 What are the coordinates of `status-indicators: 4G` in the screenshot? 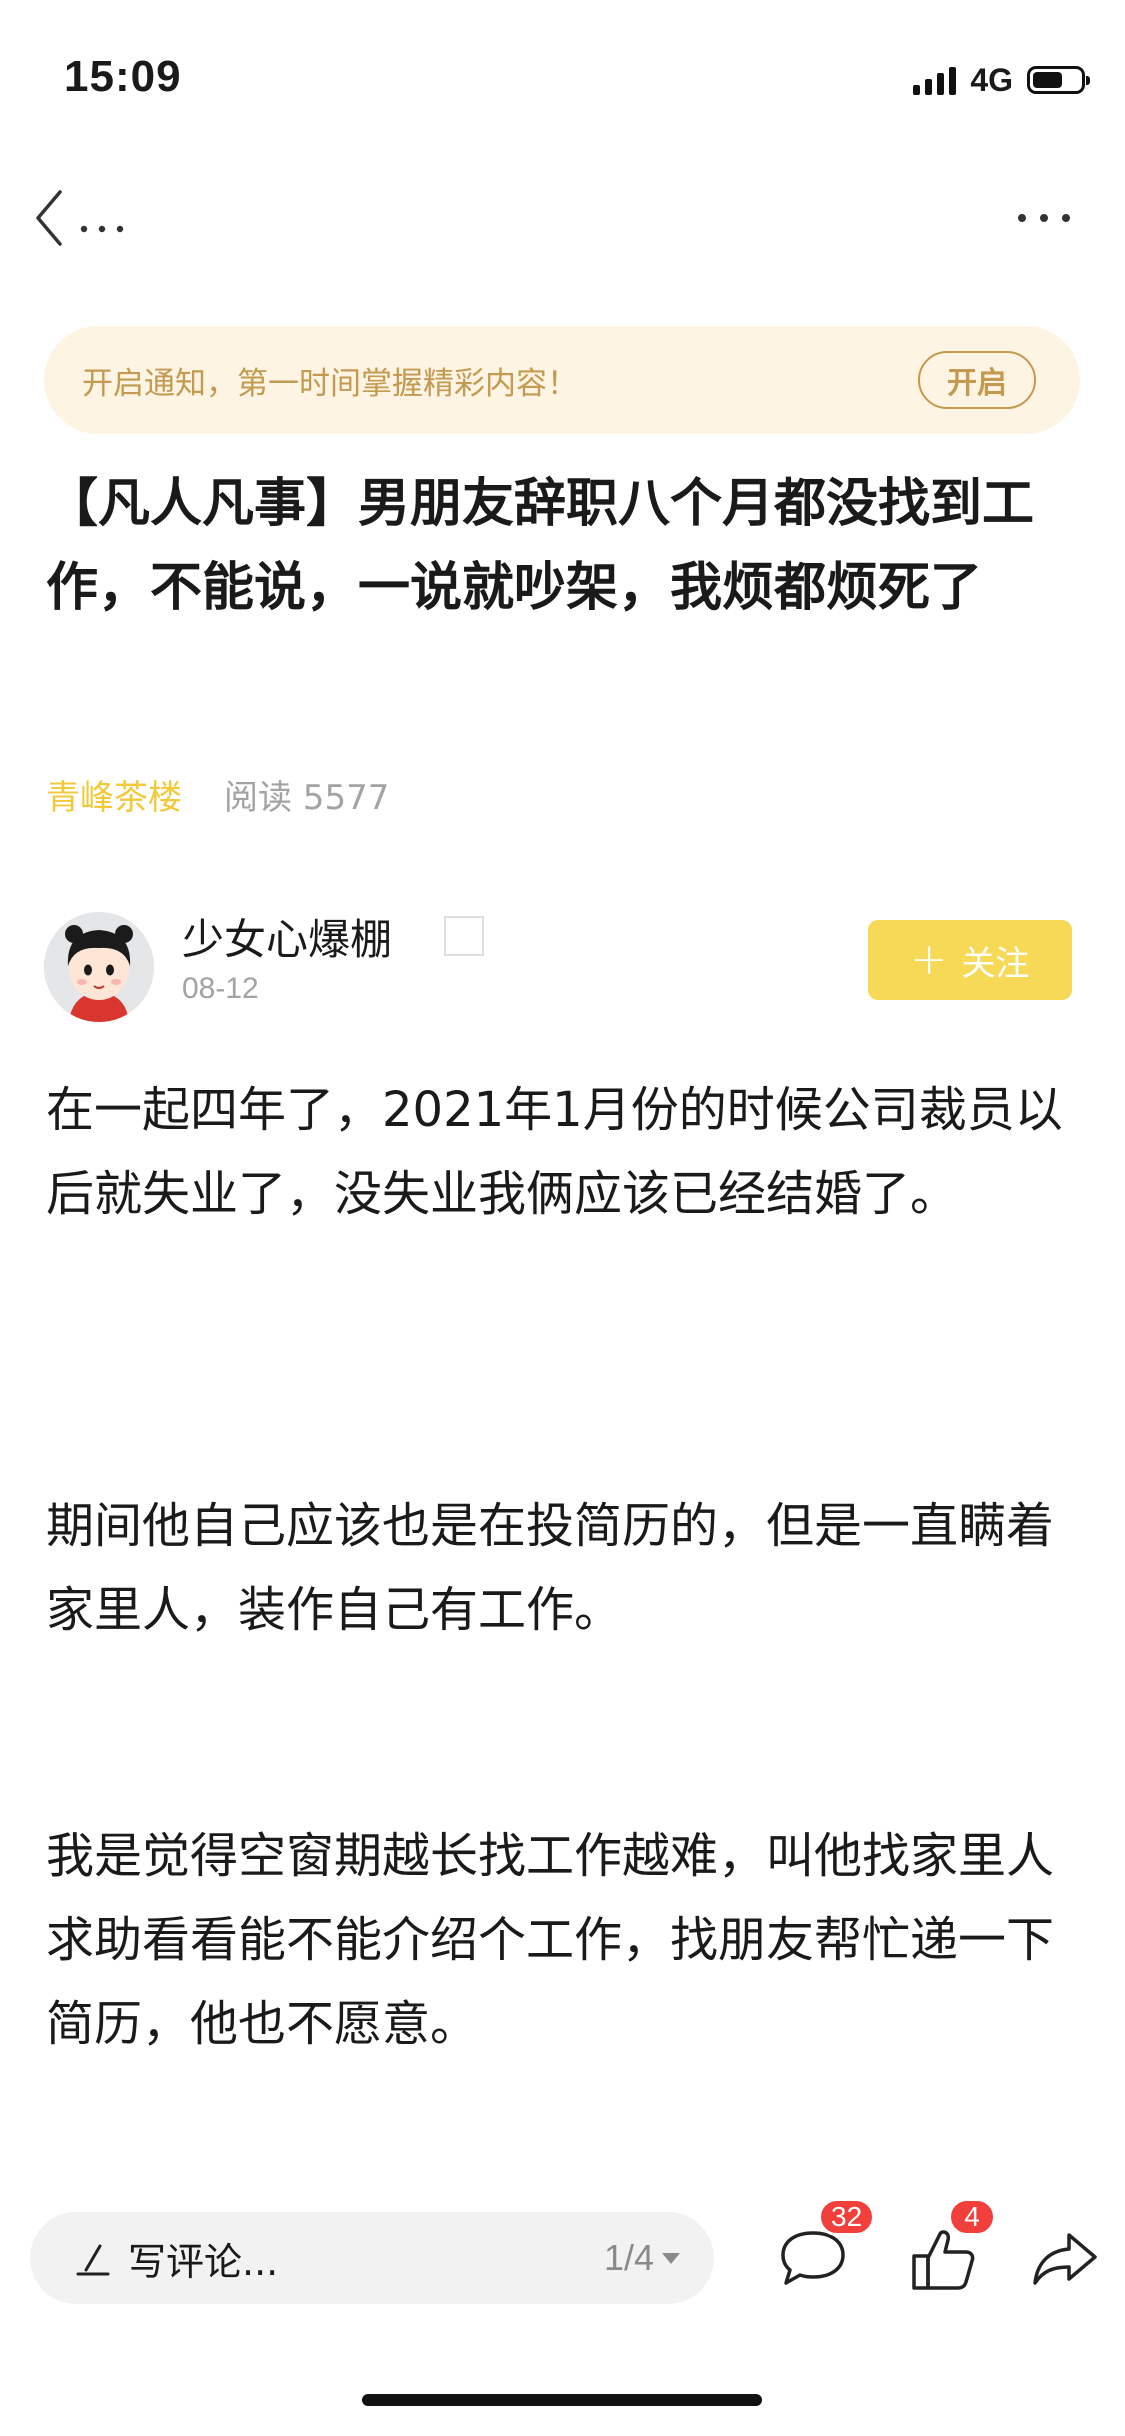 It's located at (1001, 80).